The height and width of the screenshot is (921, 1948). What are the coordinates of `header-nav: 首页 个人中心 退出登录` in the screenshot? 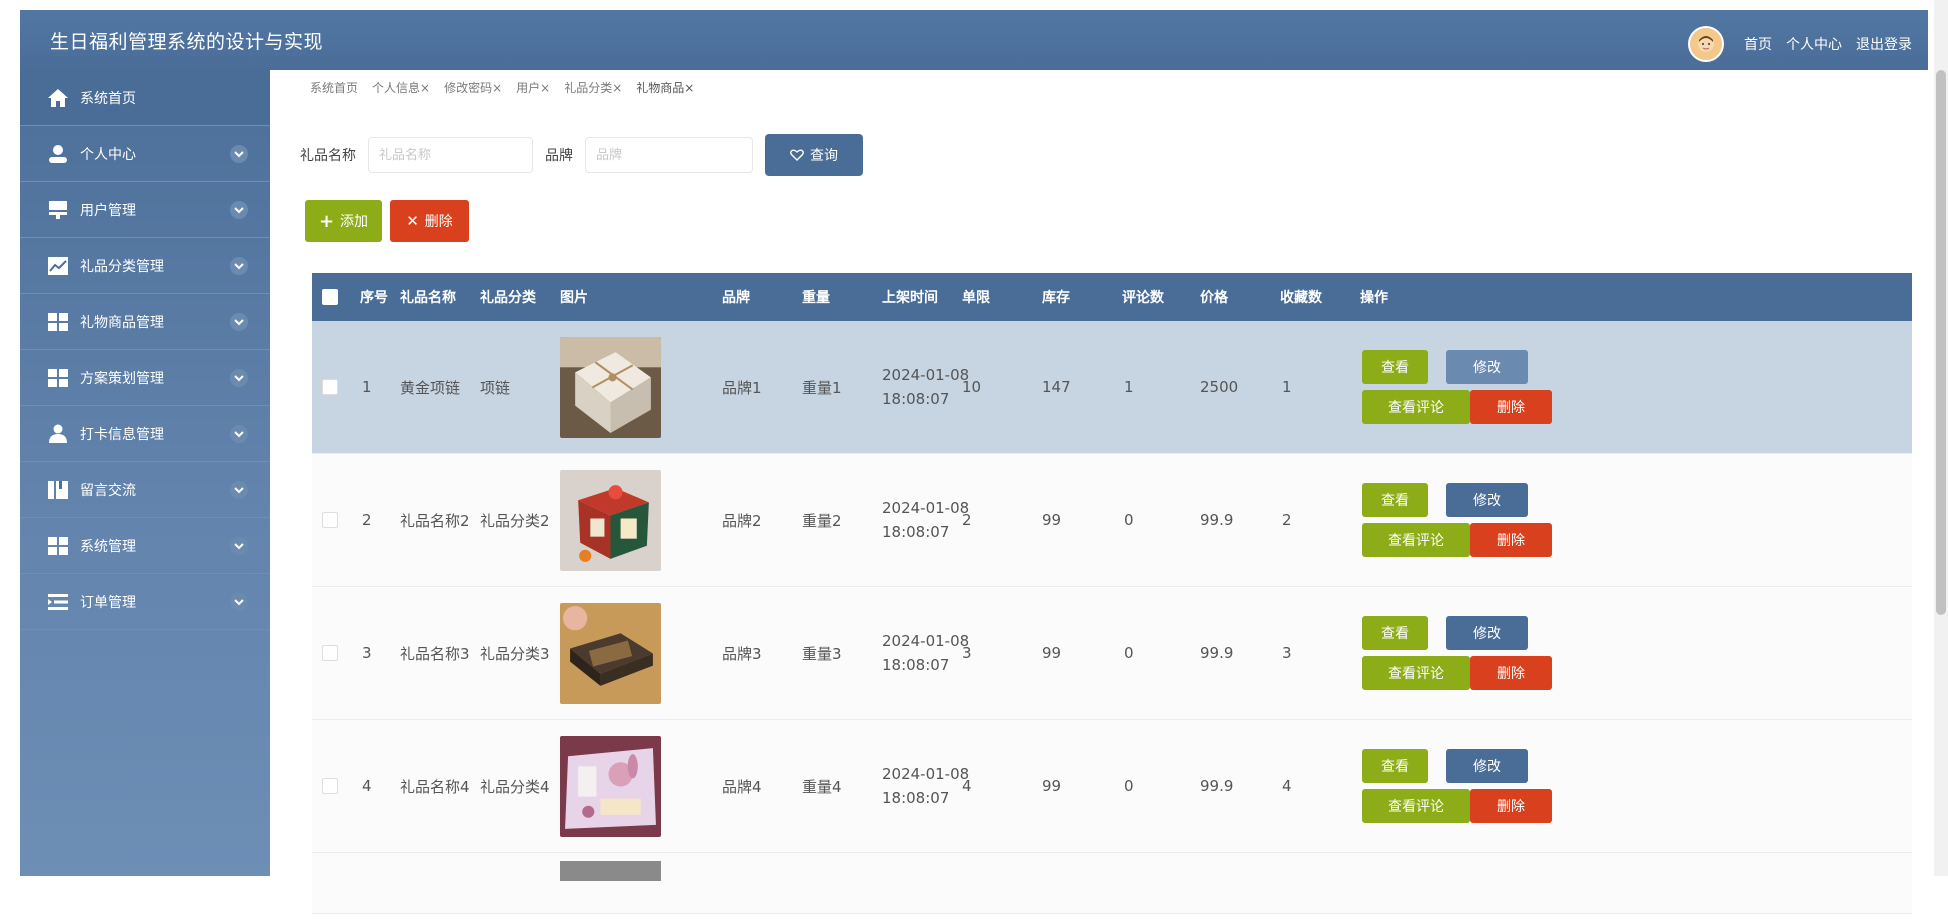 It's located at (1800, 44).